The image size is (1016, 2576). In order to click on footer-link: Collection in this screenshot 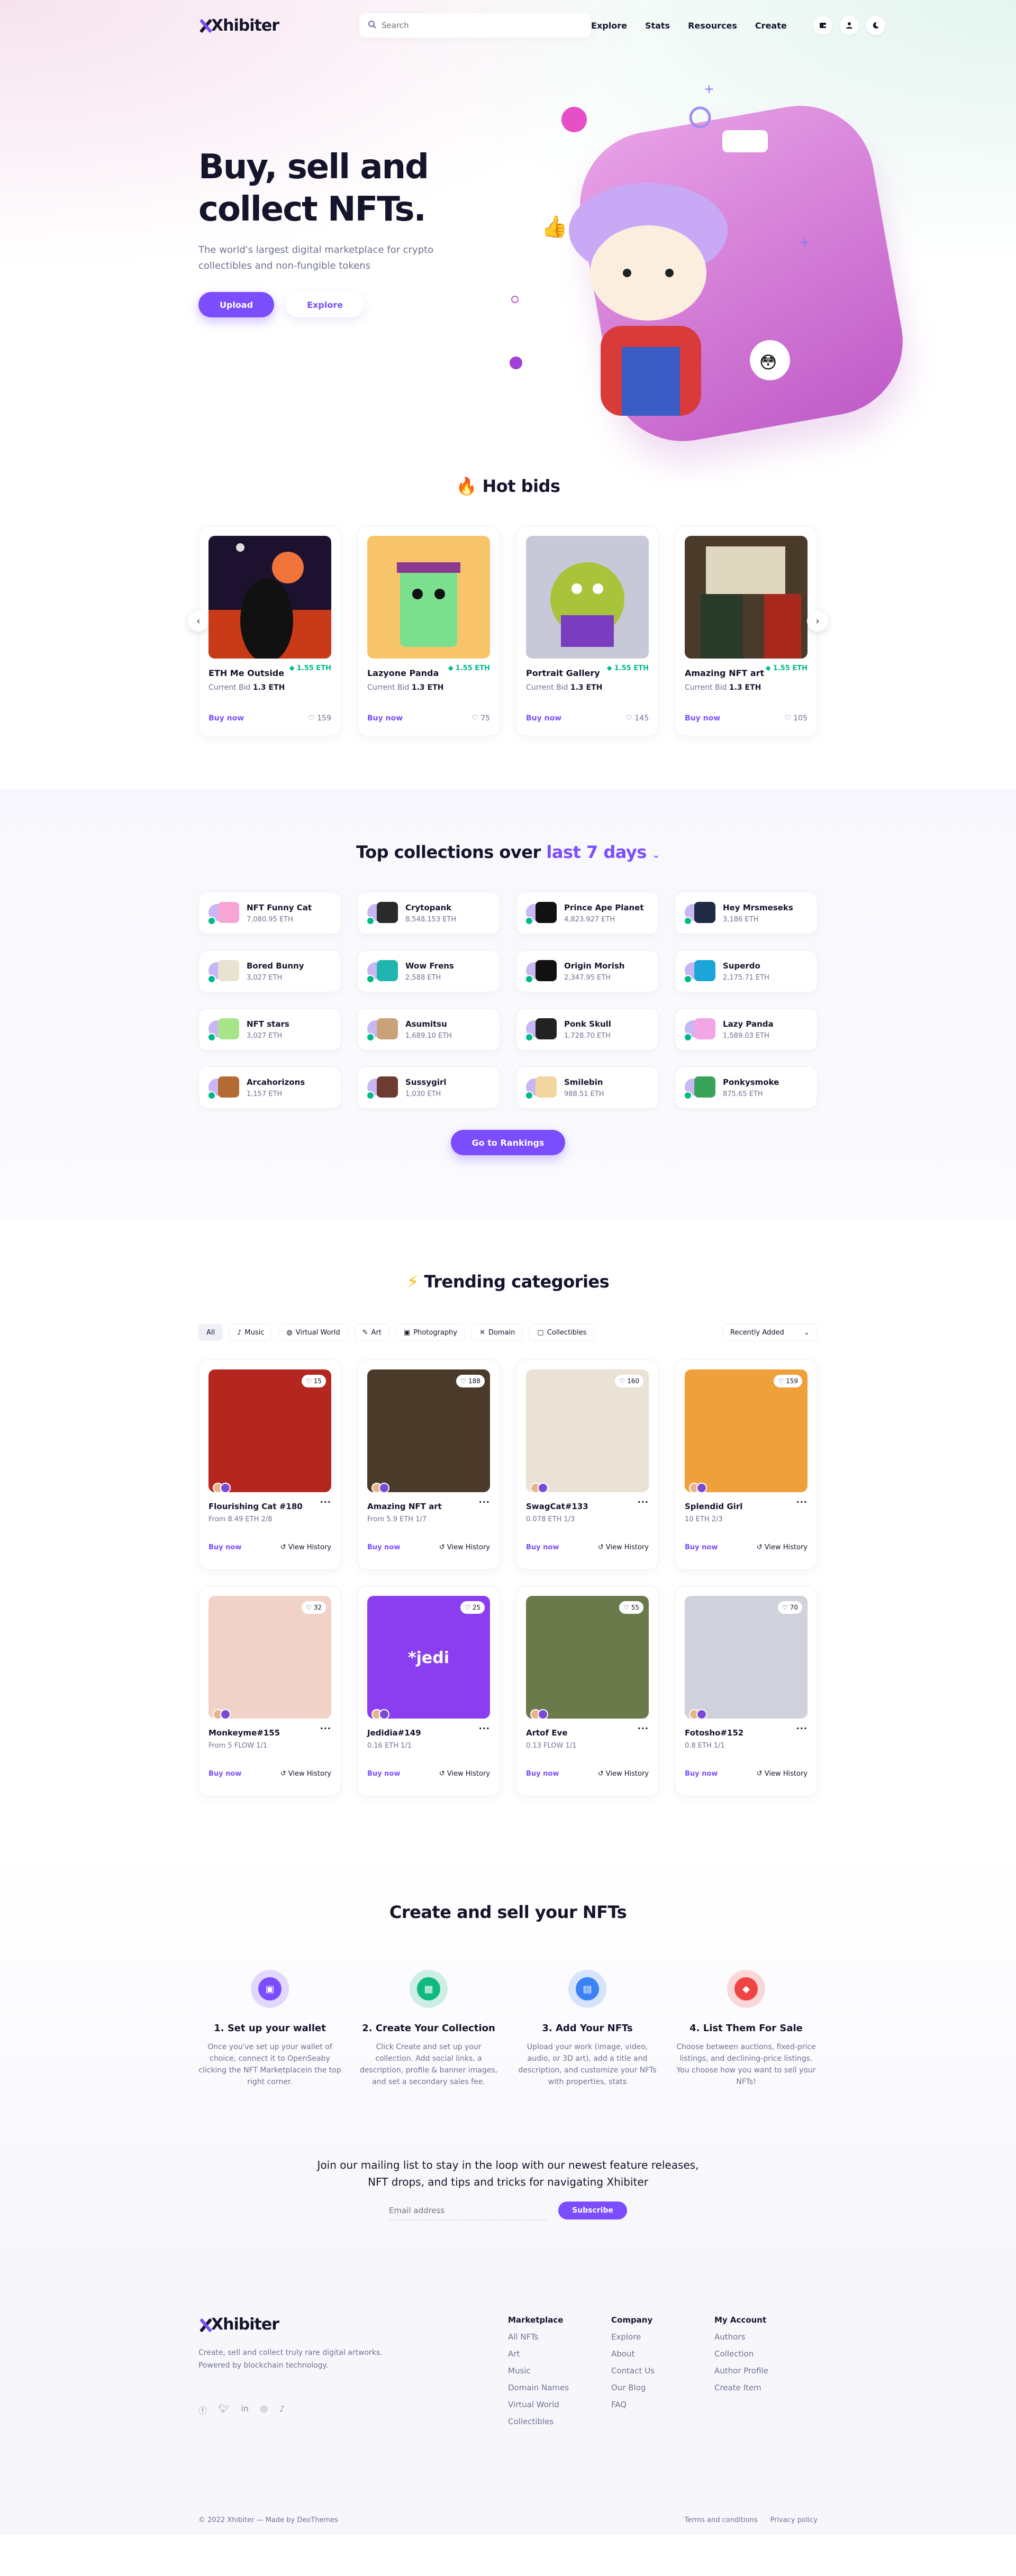, I will do `click(766, 2354)`.